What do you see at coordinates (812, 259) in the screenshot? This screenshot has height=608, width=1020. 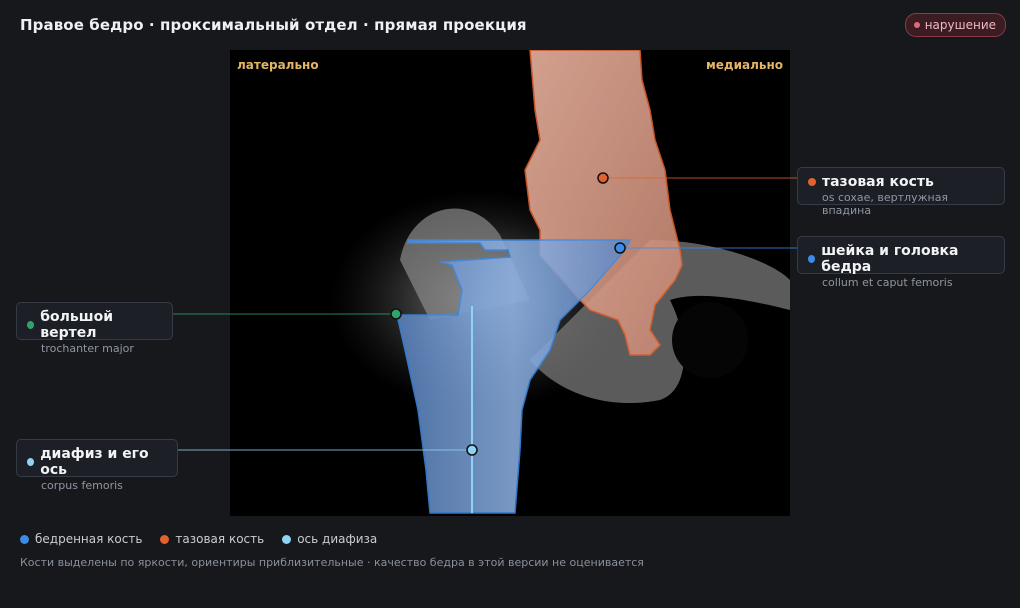 I see `neck-dot-icon` at bounding box center [812, 259].